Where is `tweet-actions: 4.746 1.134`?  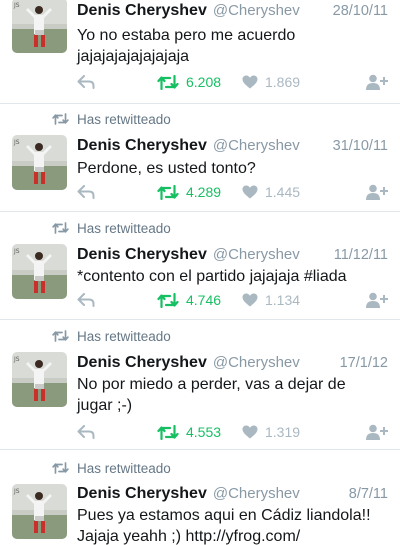 tweet-actions: 4.746 1.134 is located at coordinates (232, 300).